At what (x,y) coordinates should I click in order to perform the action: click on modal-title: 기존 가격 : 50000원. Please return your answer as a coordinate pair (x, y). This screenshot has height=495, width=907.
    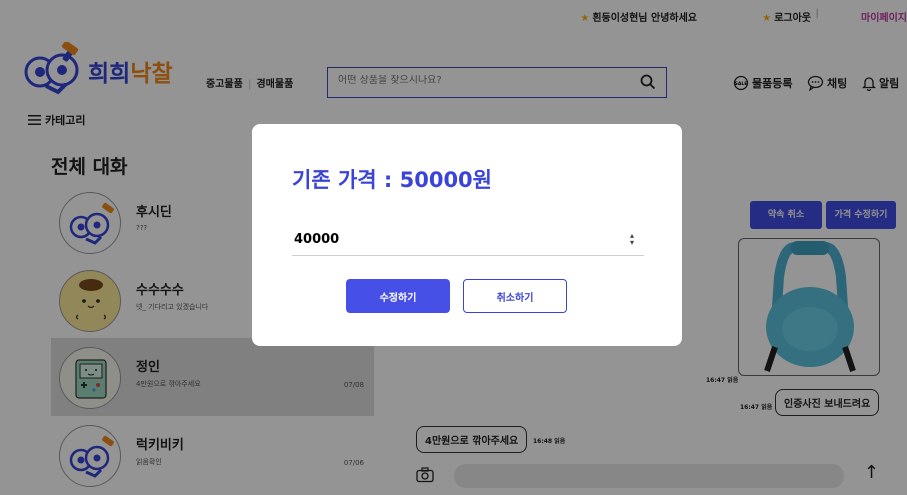
    Looking at the image, I should click on (392, 180).